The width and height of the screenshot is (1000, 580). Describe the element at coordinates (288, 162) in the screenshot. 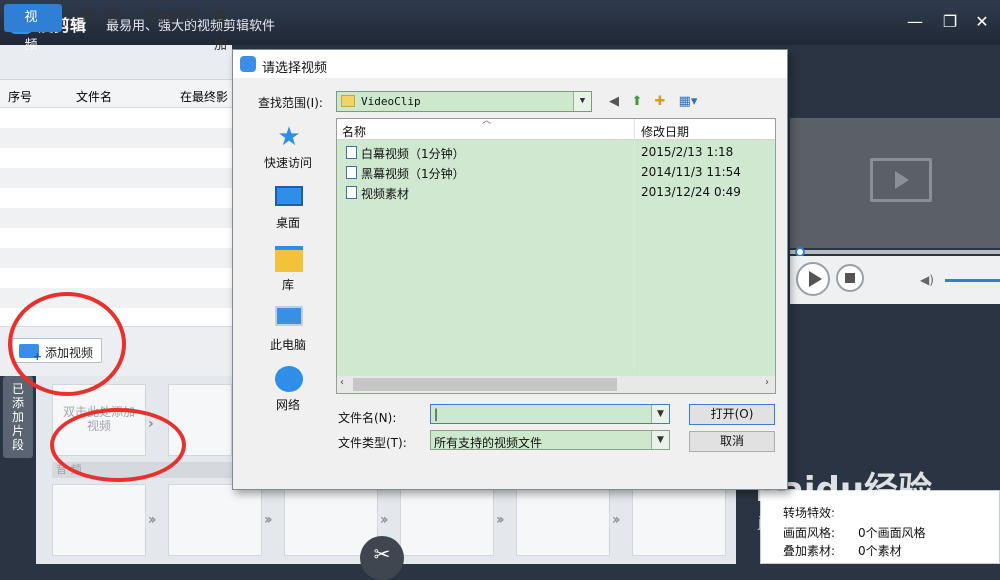

I see `place-quick-access: 快速访问` at that location.